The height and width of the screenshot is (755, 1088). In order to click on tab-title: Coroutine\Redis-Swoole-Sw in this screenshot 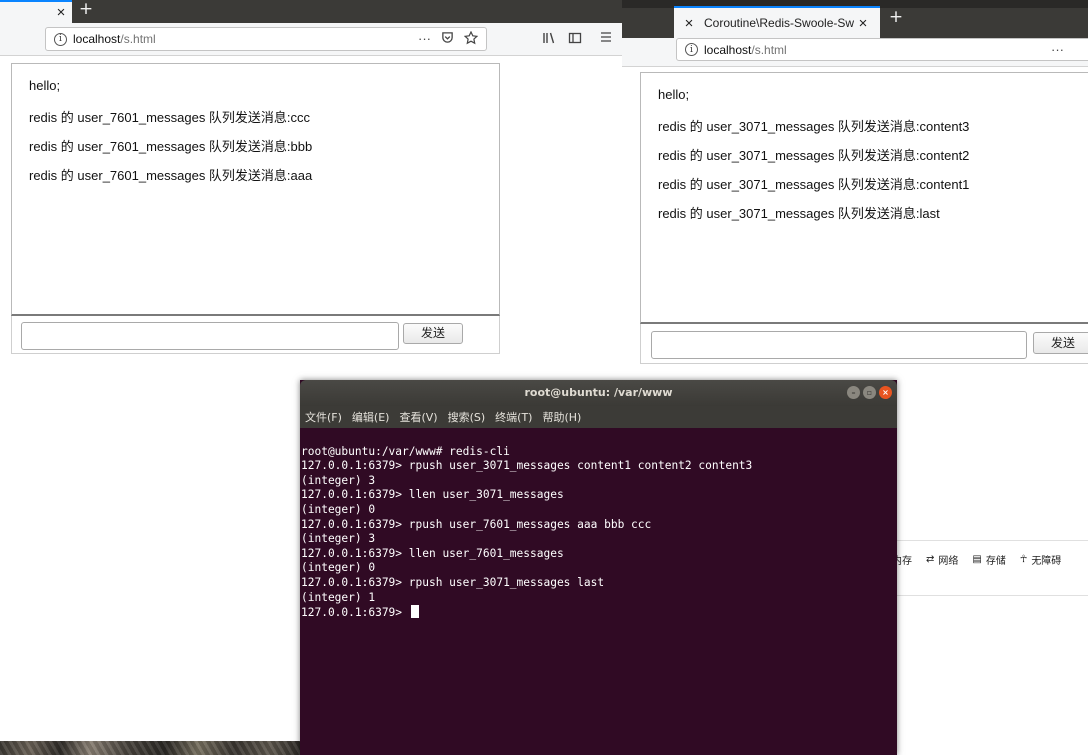, I will do `click(779, 23)`.